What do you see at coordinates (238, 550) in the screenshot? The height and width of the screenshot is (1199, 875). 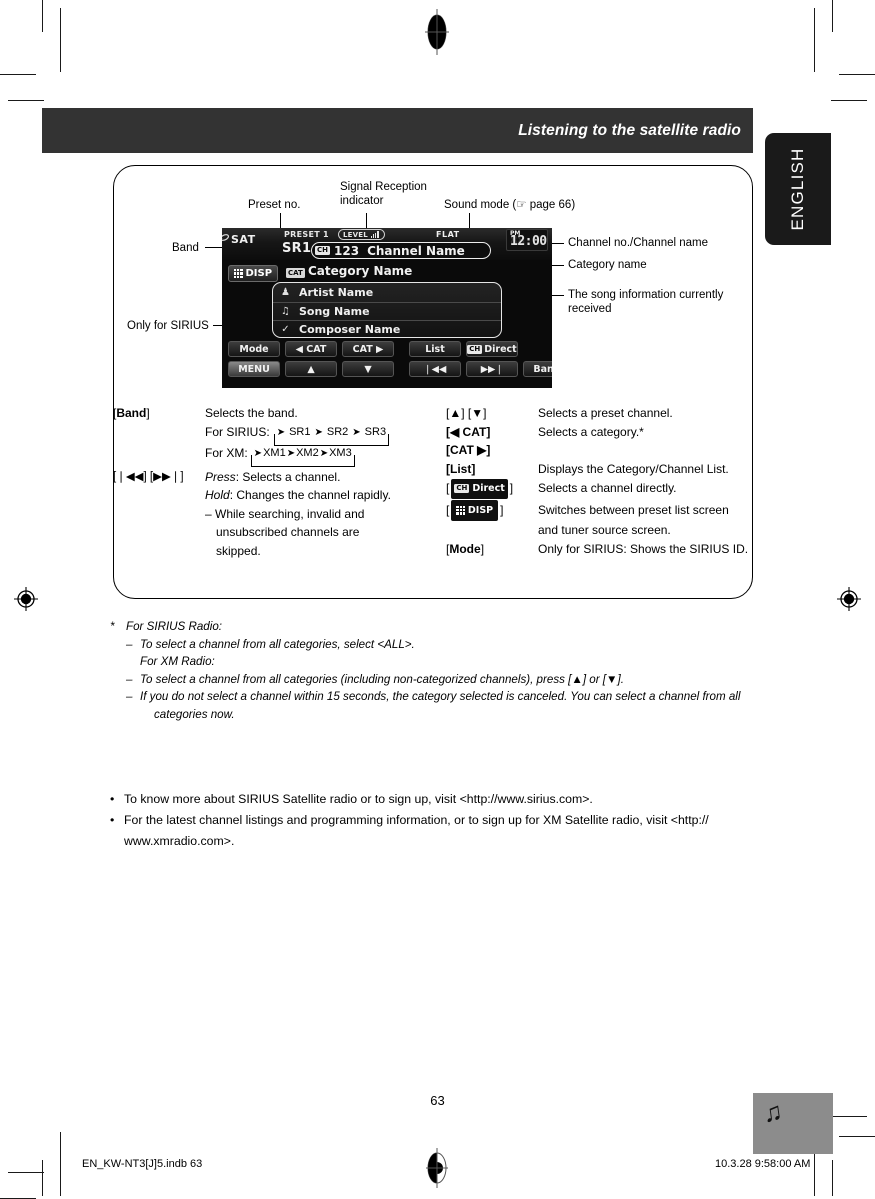 I see `key-desc-skip-3: skipped.` at bounding box center [238, 550].